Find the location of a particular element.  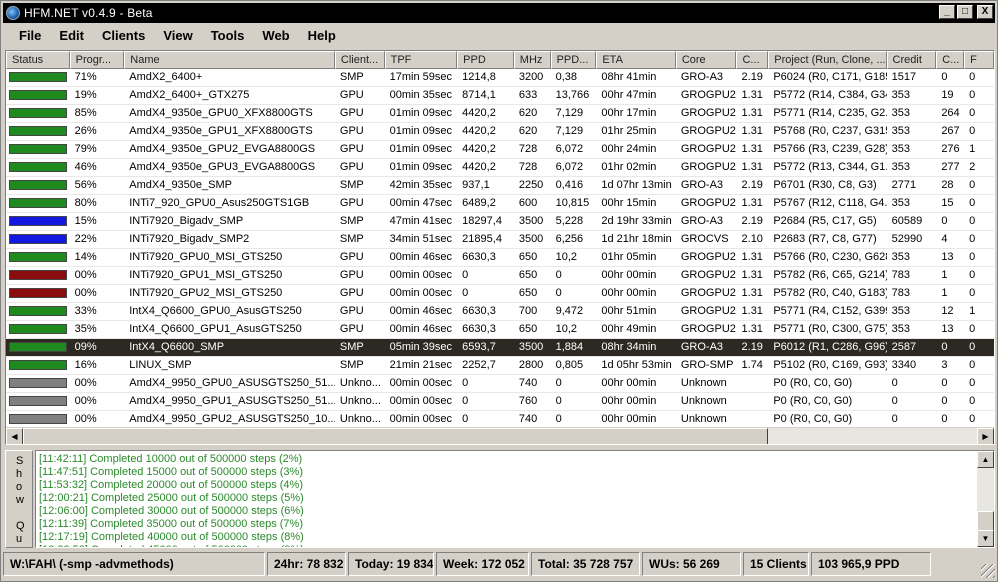

column-header-failed: F is located at coordinates (979, 60).